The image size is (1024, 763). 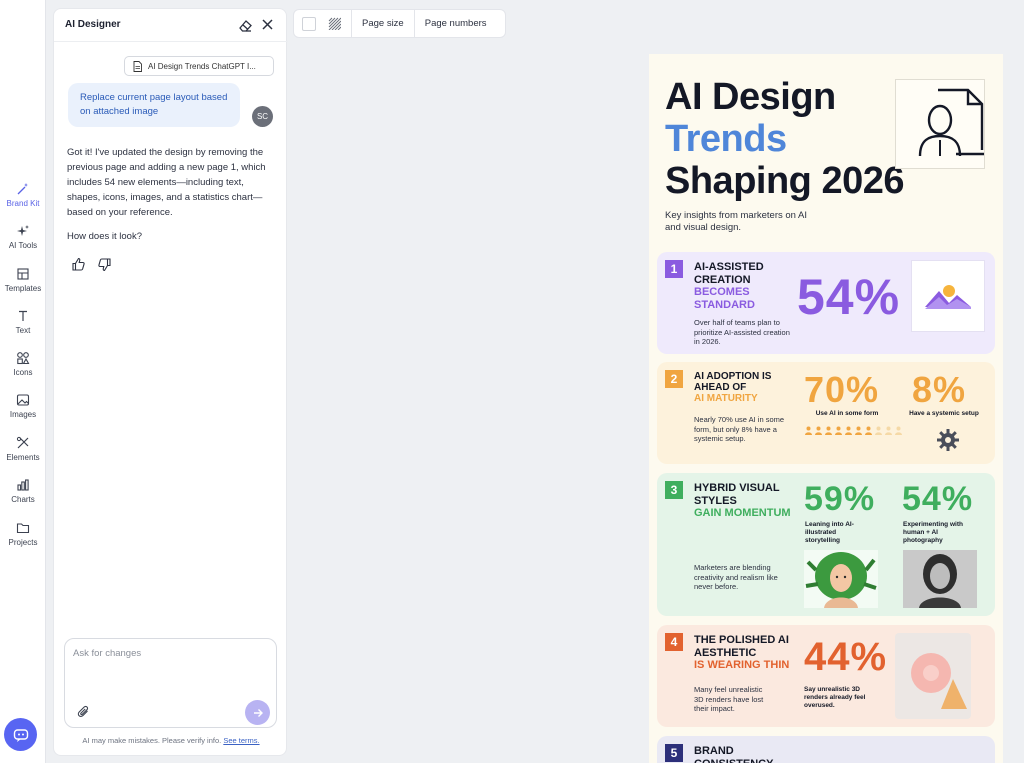 I want to click on rail-item-icons: Icons, so click(x=23, y=364).